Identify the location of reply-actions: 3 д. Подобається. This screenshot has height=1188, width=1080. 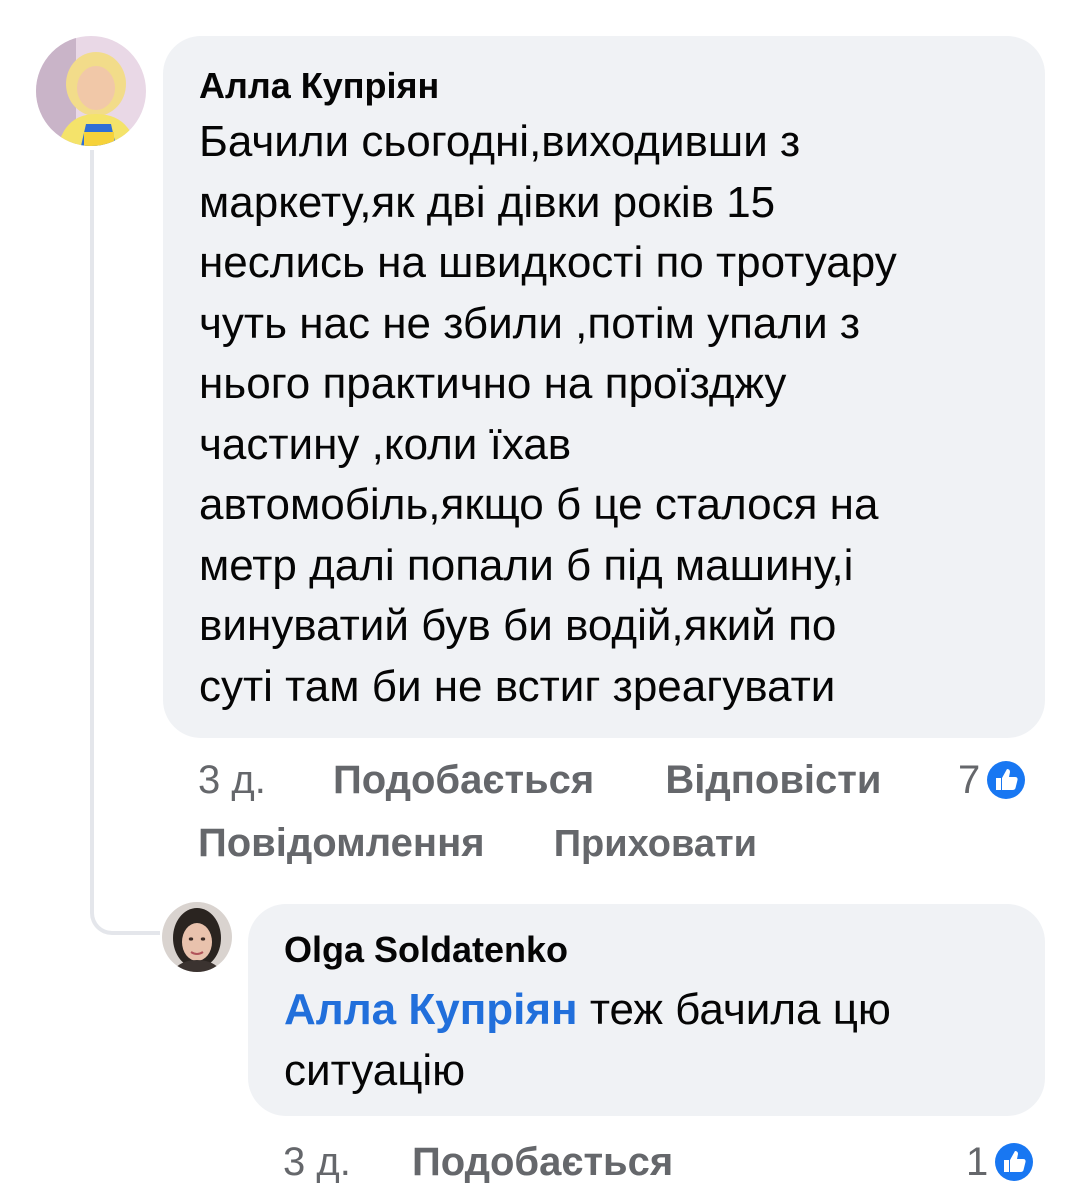
(478, 1162).